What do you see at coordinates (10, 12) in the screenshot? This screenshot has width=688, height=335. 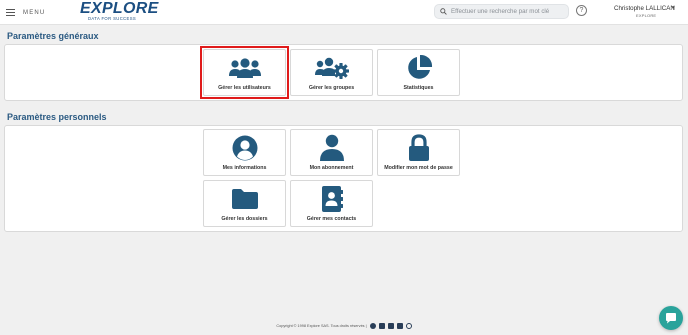 I see `hamburger-icon` at bounding box center [10, 12].